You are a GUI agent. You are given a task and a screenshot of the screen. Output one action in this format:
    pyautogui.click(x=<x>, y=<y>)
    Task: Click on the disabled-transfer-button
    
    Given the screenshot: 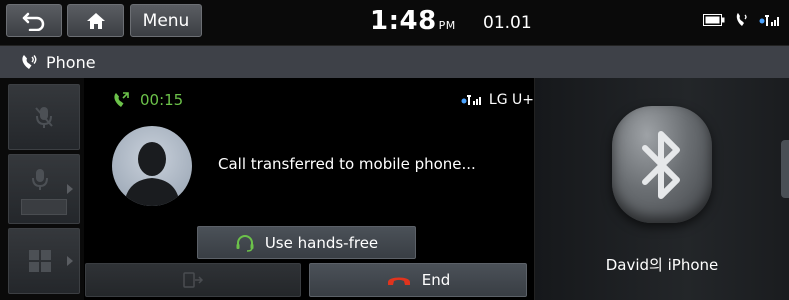 What is the action you would take?
    pyautogui.click(x=193, y=280)
    